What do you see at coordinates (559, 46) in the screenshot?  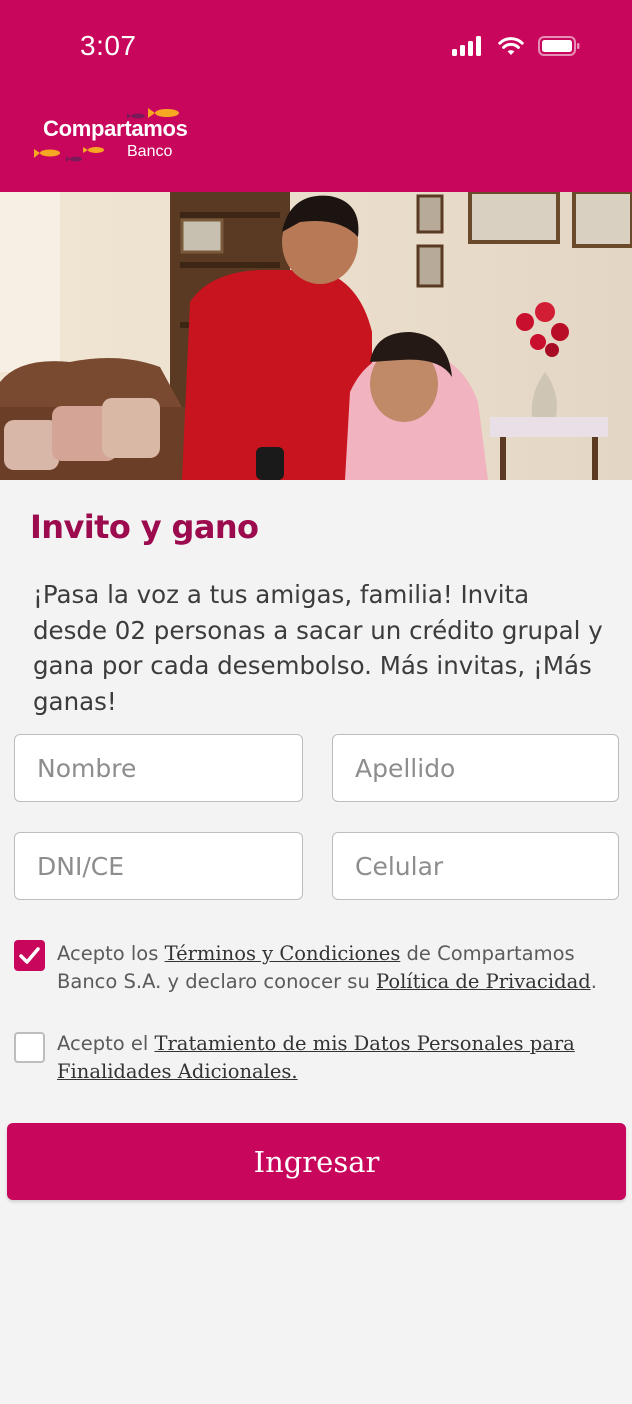 I see `battery-icon` at bounding box center [559, 46].